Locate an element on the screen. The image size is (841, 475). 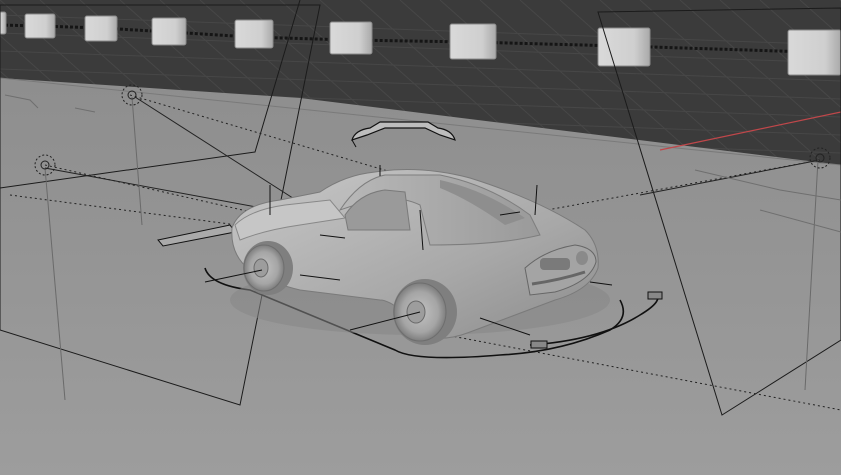
rear-left-wheel is located at coordinates (425, 312).